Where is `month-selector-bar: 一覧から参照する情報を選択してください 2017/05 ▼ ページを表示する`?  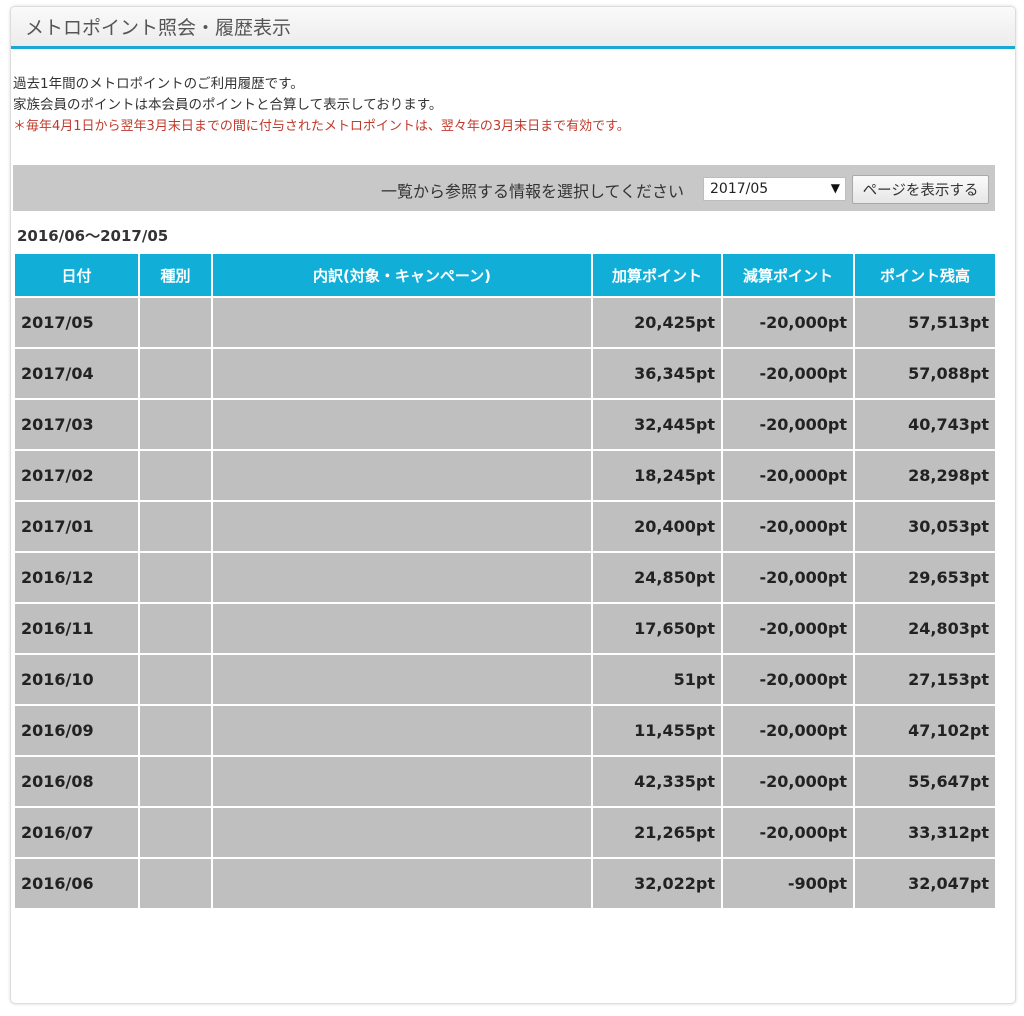
month-selector-bar: 一覧から参照する情報を選択してください 2017/05 ▼ ページを表示する is located at coordinates (504, 188).